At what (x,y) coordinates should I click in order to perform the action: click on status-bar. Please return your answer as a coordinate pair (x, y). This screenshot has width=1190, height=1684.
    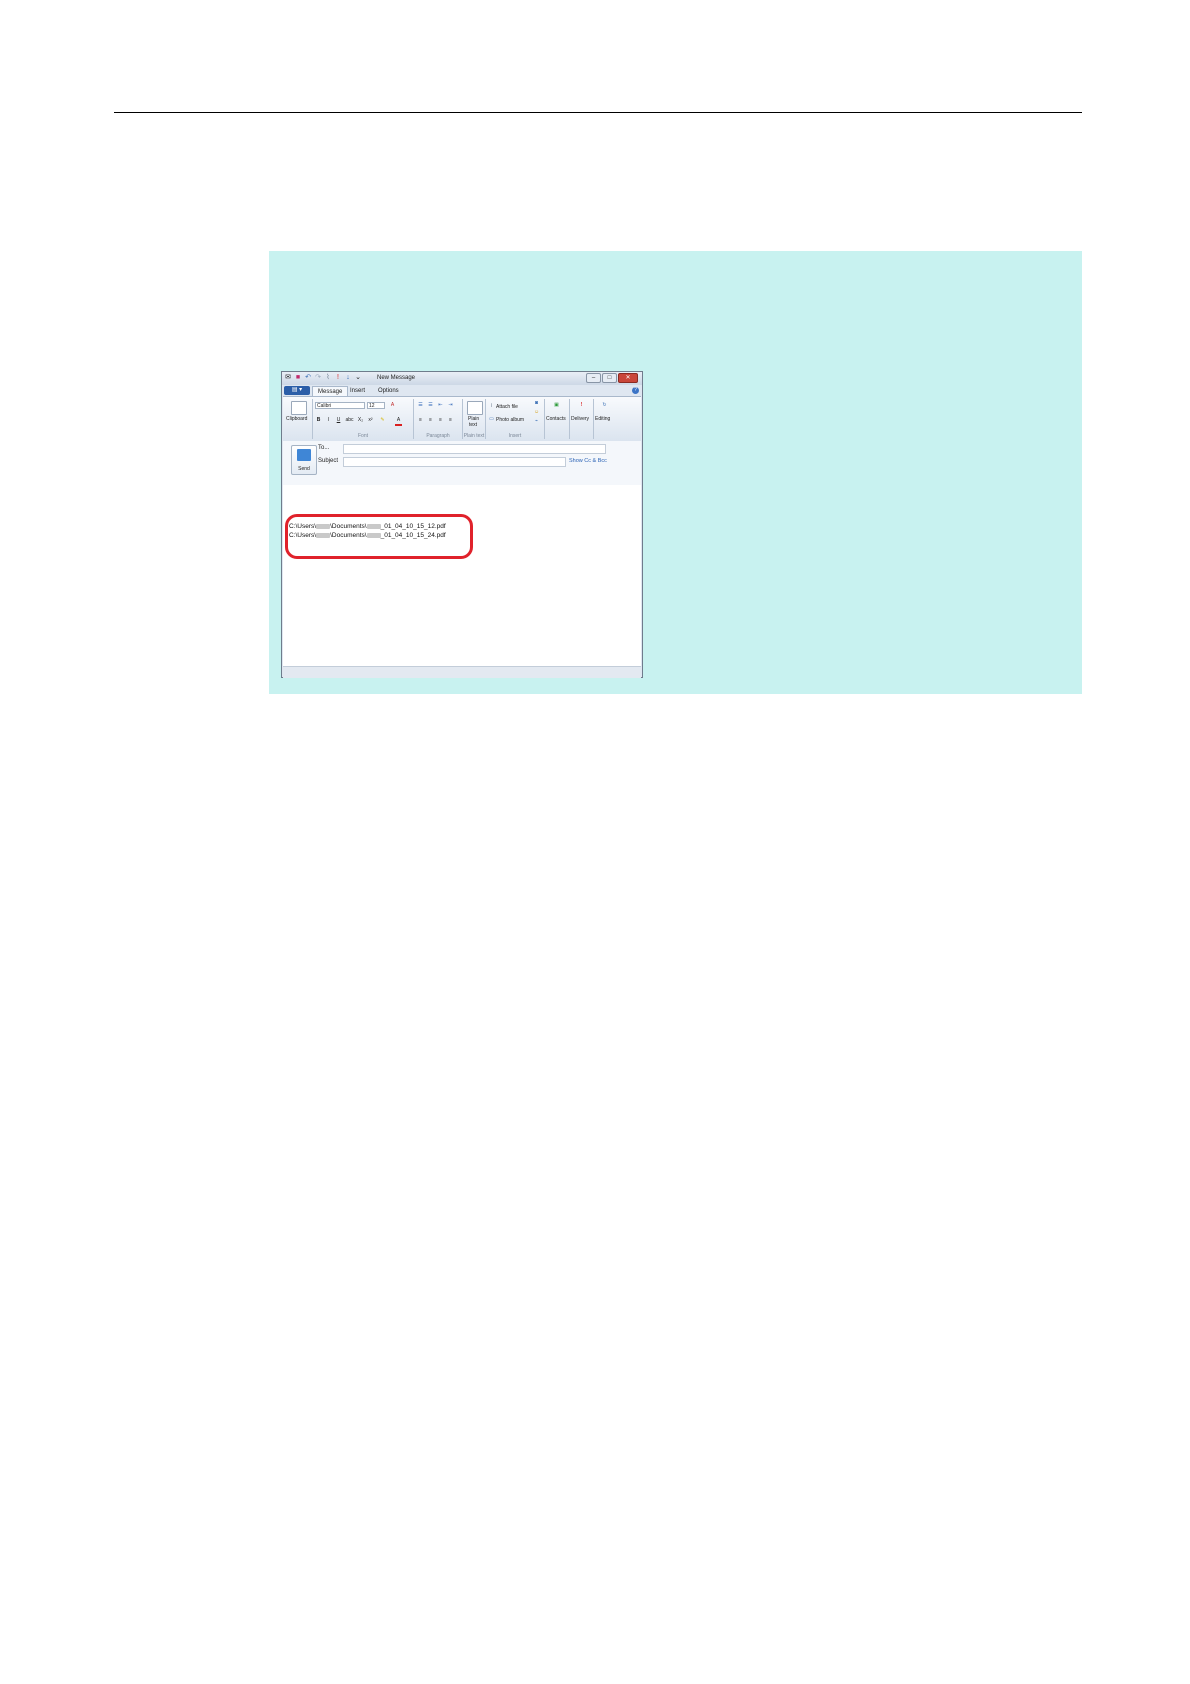
    Looking at the image, I should click on (462, 672).